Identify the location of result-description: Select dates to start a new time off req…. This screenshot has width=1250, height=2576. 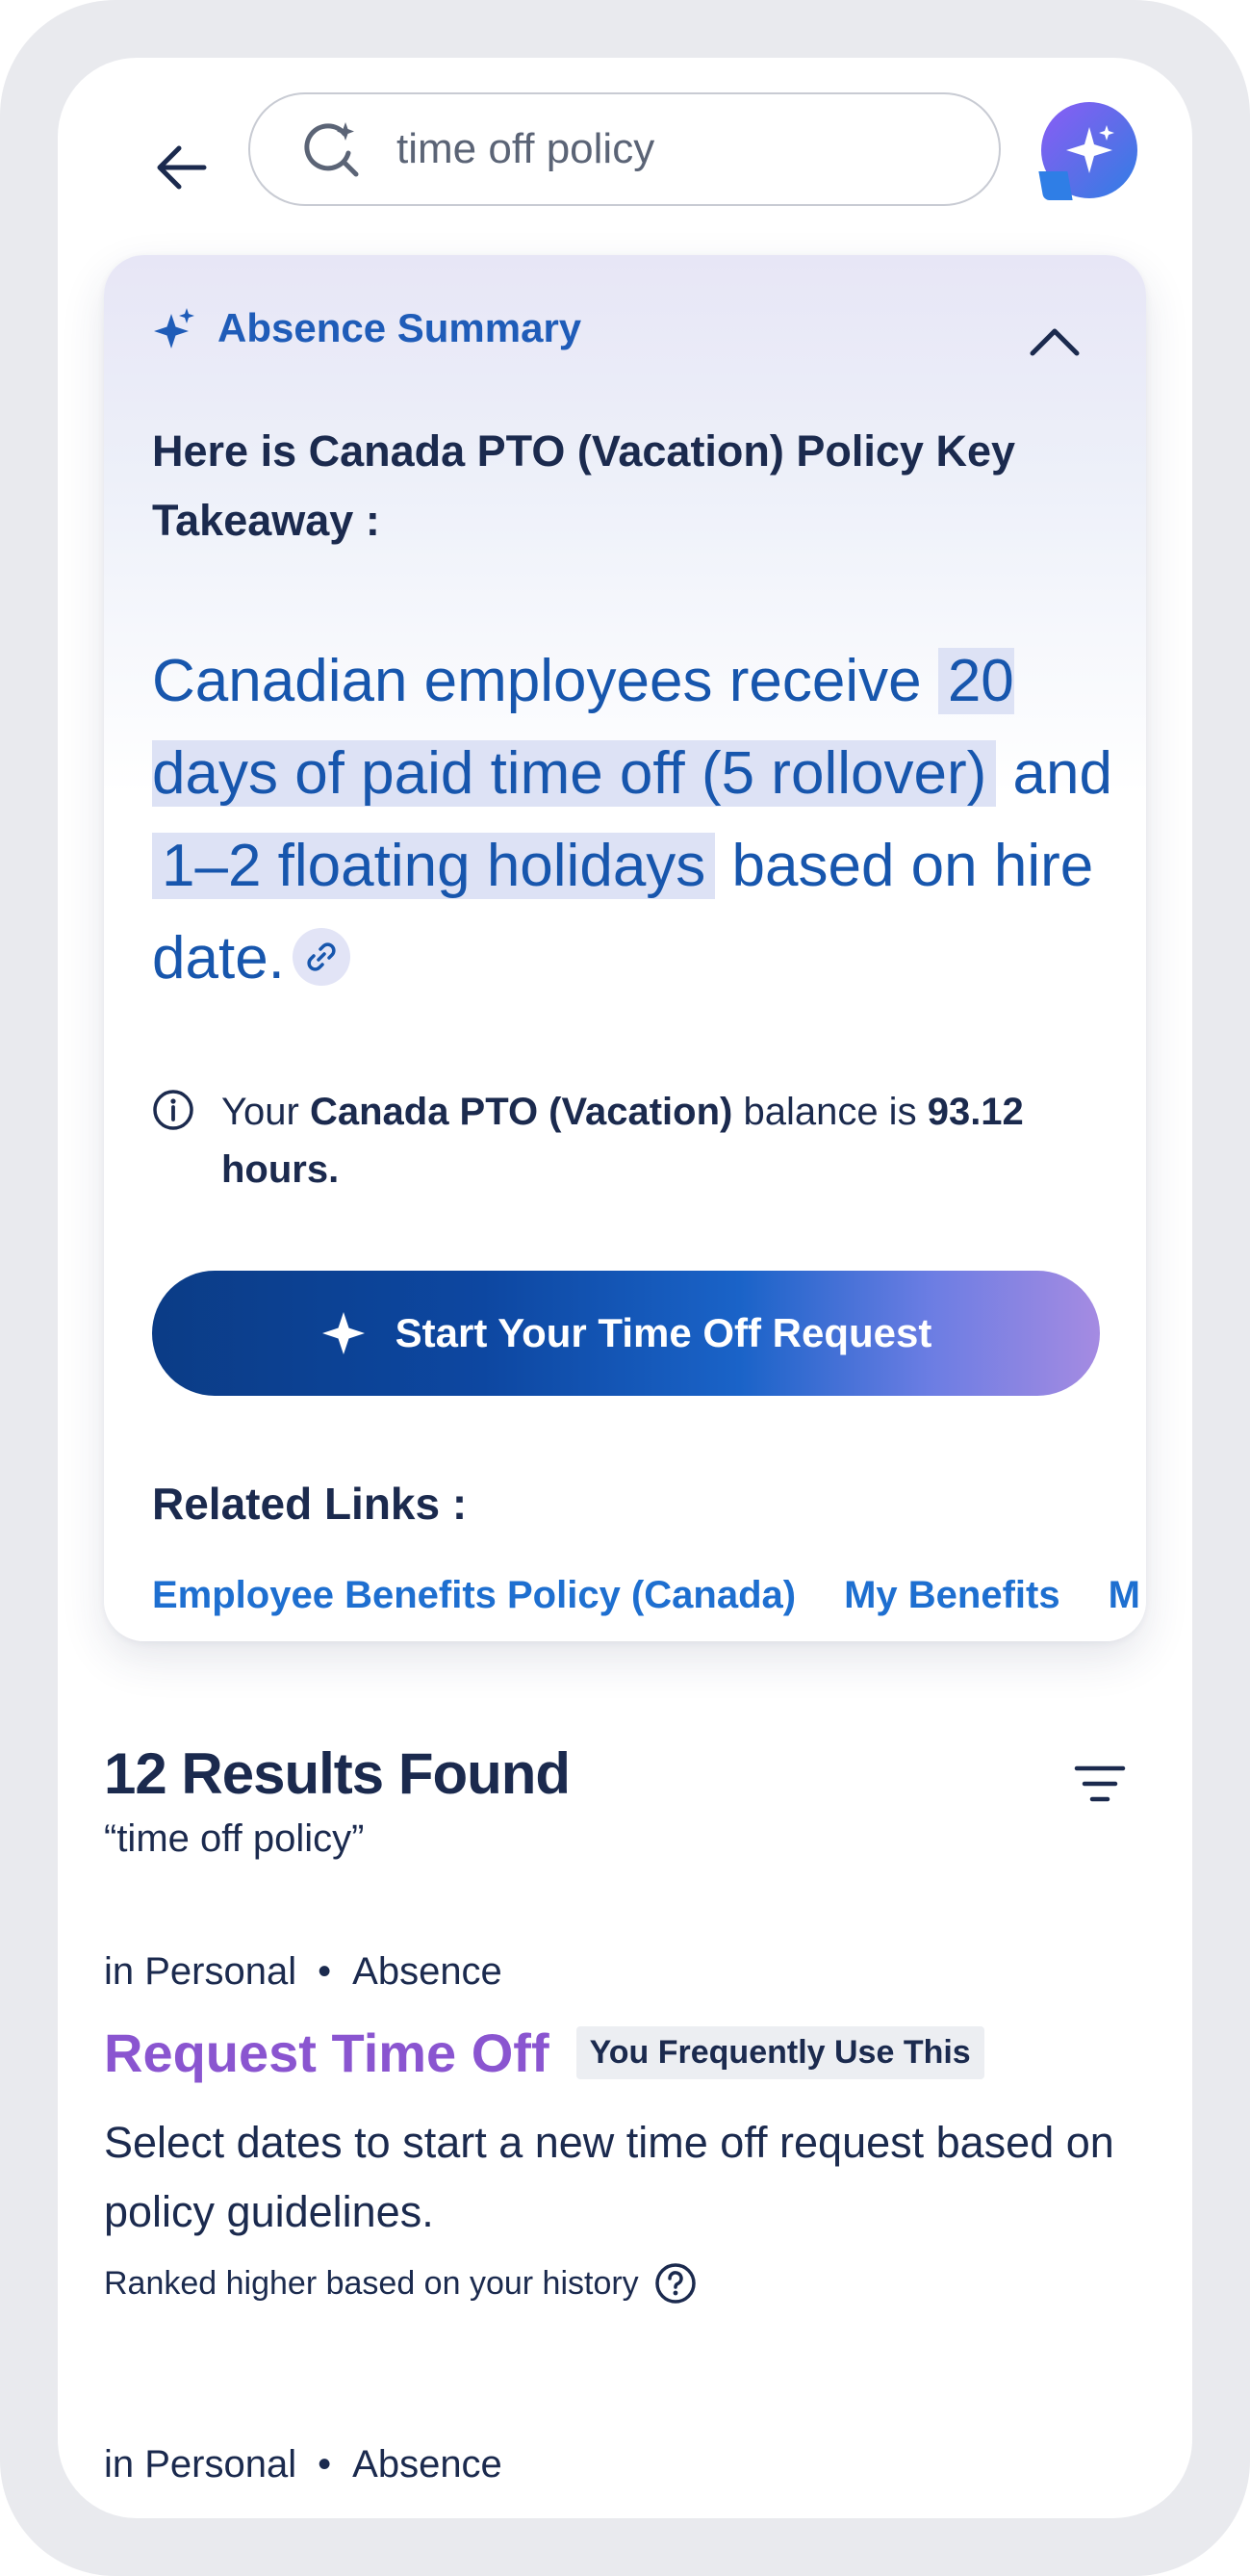
(609, 2177).